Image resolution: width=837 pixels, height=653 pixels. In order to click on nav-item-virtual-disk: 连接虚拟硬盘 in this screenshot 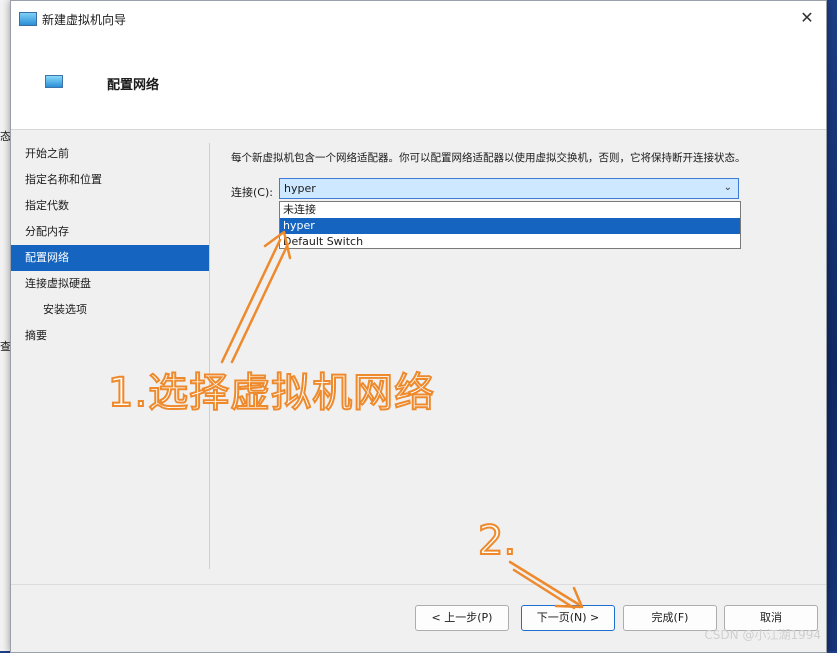, I will do `click(110, 284)`.